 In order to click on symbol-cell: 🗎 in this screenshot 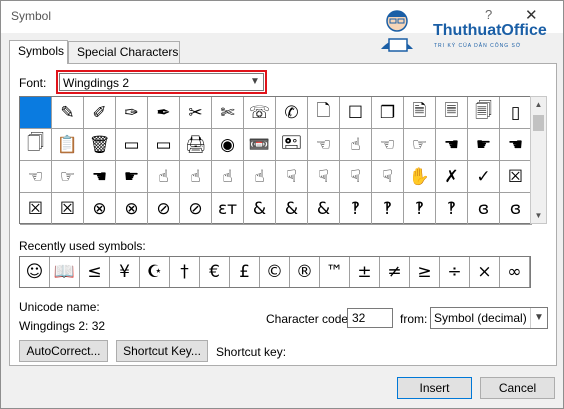, I will do `click(420, 113)`.